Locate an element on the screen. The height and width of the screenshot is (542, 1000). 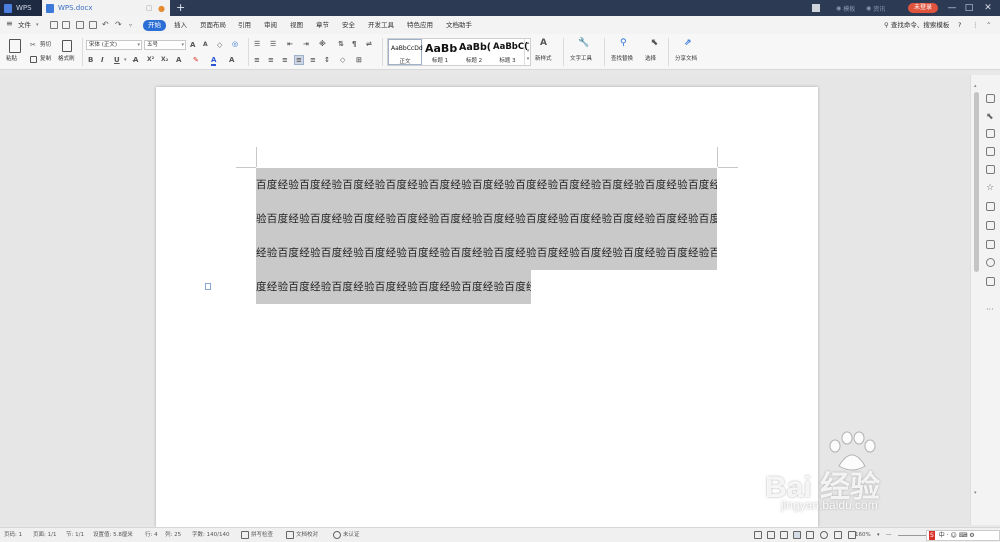
redo-icon: ↷ is located at coordinates (118, 24).